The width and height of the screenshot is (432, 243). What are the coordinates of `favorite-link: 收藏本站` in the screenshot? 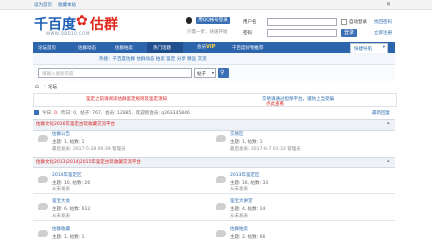 It's located at (67, 5).